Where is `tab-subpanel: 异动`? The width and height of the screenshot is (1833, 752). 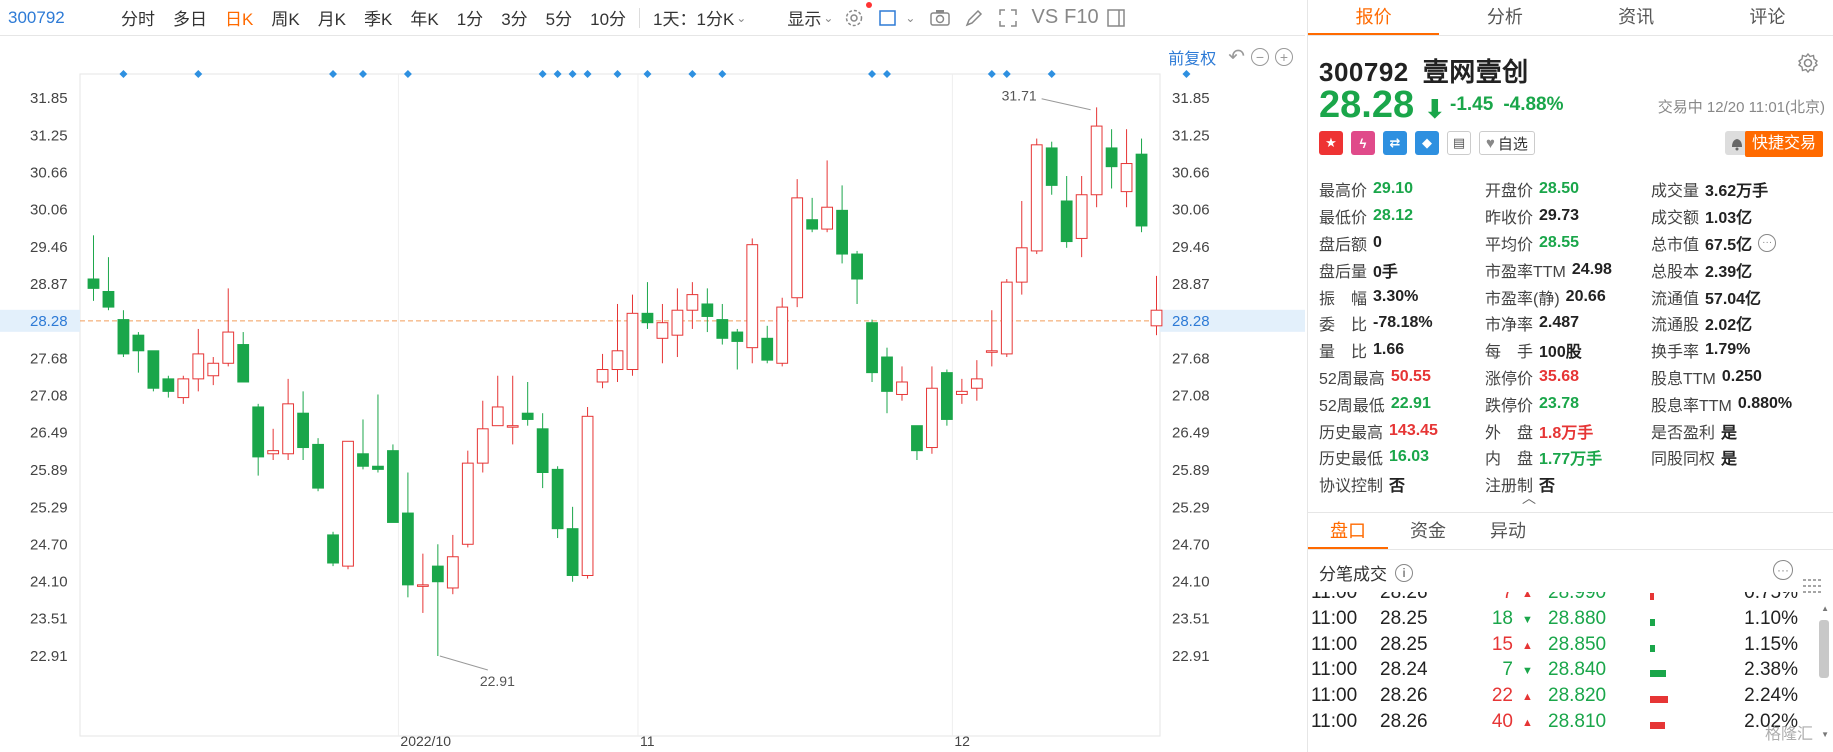 tab-subpanel: 异动 is located at coordinates (1508, 531).